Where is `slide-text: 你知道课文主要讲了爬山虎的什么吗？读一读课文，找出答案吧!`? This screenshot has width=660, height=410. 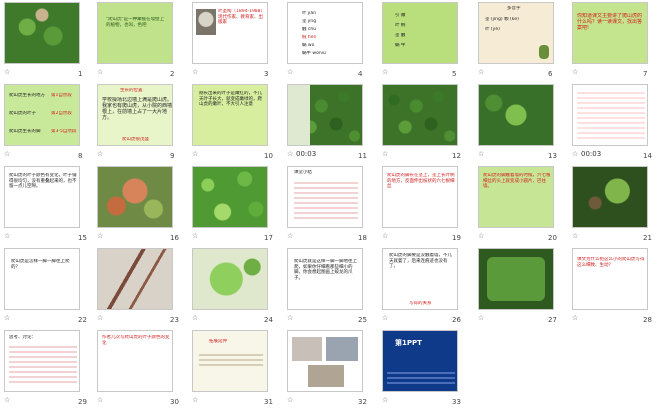
slide-text: 你知道课文主要讲了爬山虎的什么吗？读一读课文，找出答案吧! is located at coordinates (610, 22).